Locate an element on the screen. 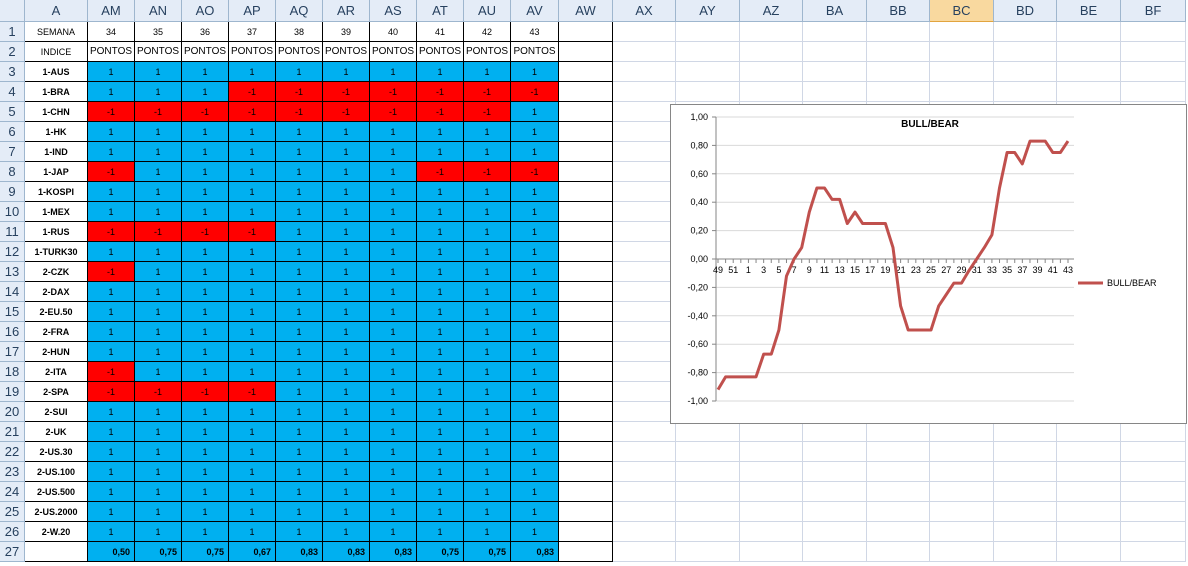 Image resolution: width=1188 pixels, height=566 pixels. week-number-cell: 35 is located at coordinates (158, 32).